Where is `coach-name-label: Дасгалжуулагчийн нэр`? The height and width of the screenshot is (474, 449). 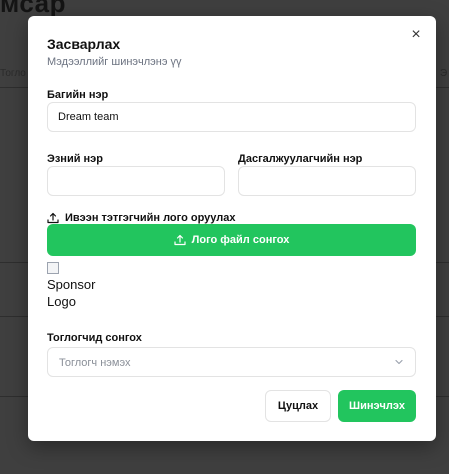
coach-name-label: Дасгалжуулагчийн нэр is located at coordinates (300, 159).